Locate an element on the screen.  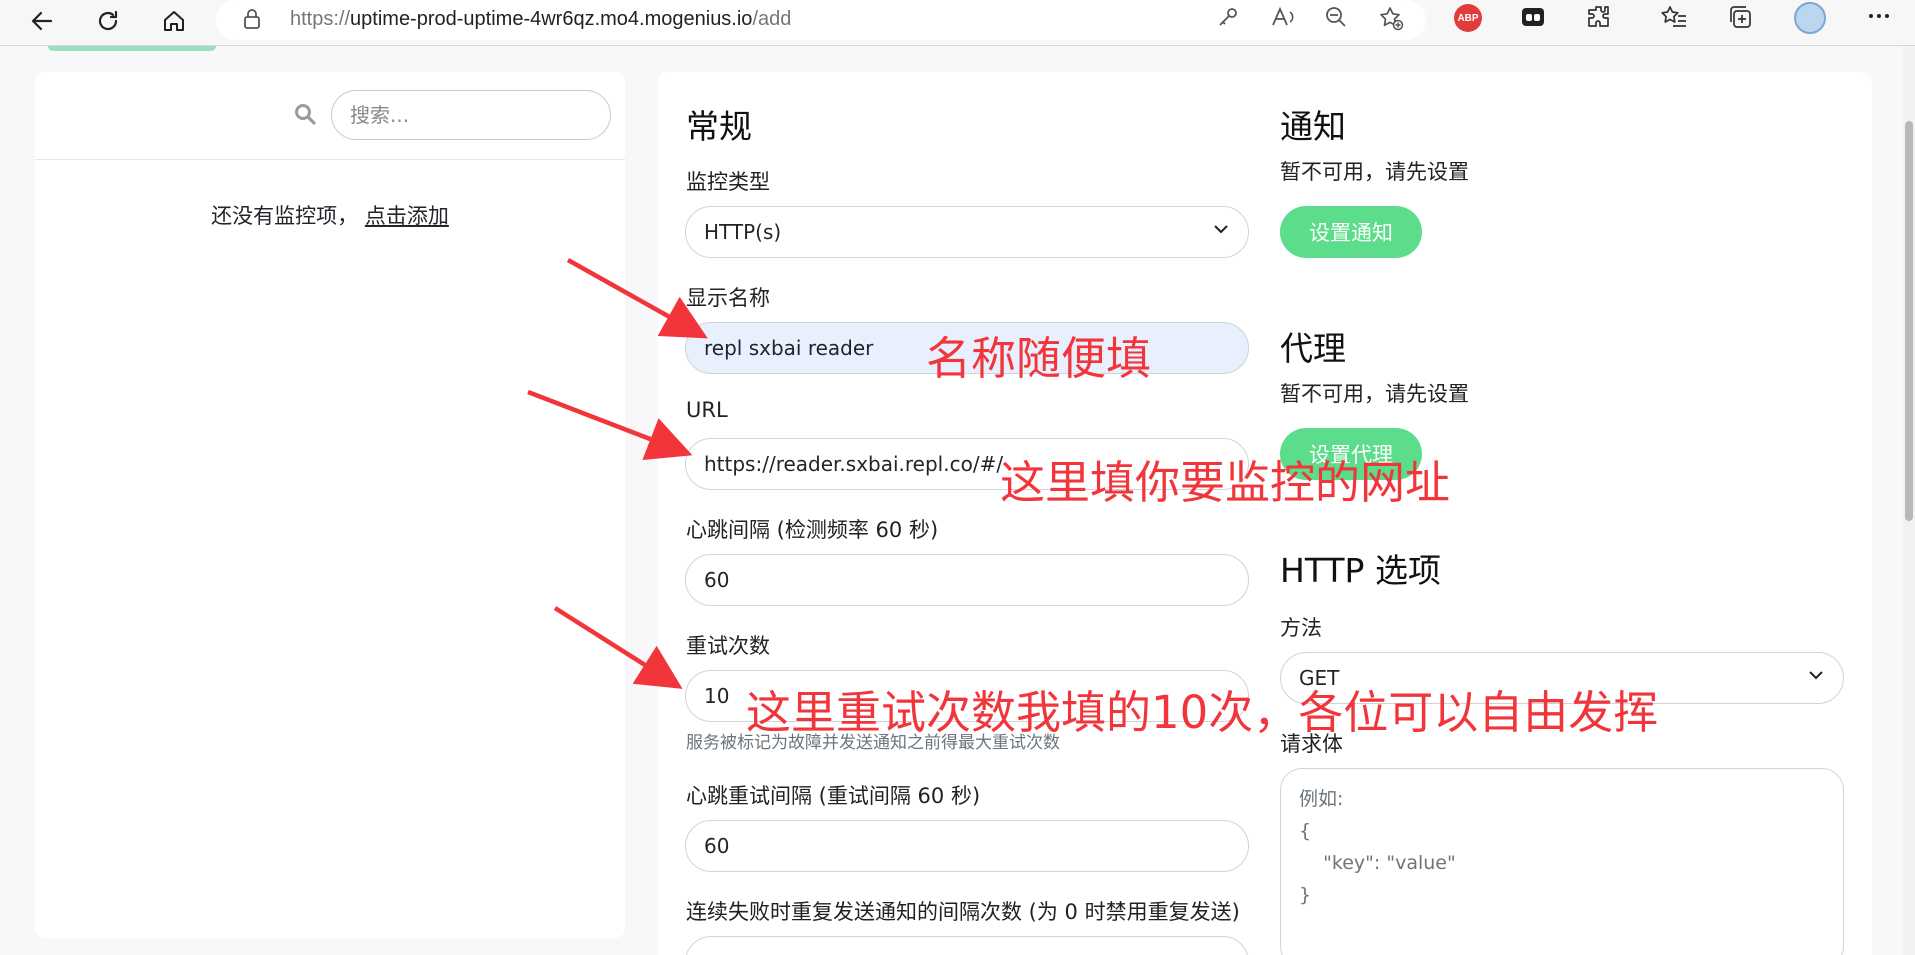
annotation-retries: 这里重试次数我填的10次，各位可以自由发挥 is located at coordinates (1202, 712).